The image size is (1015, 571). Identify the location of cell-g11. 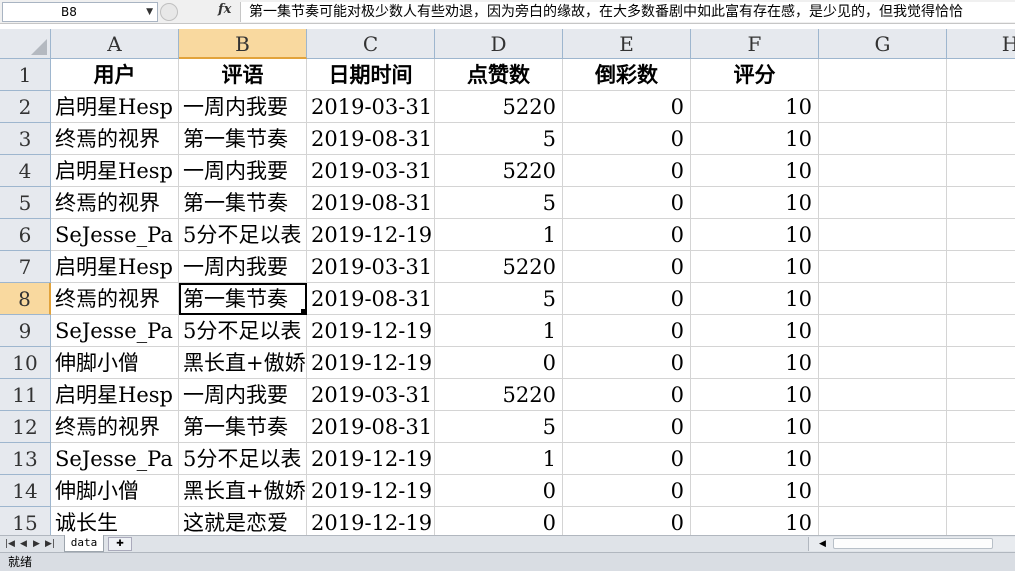
(883, 395).